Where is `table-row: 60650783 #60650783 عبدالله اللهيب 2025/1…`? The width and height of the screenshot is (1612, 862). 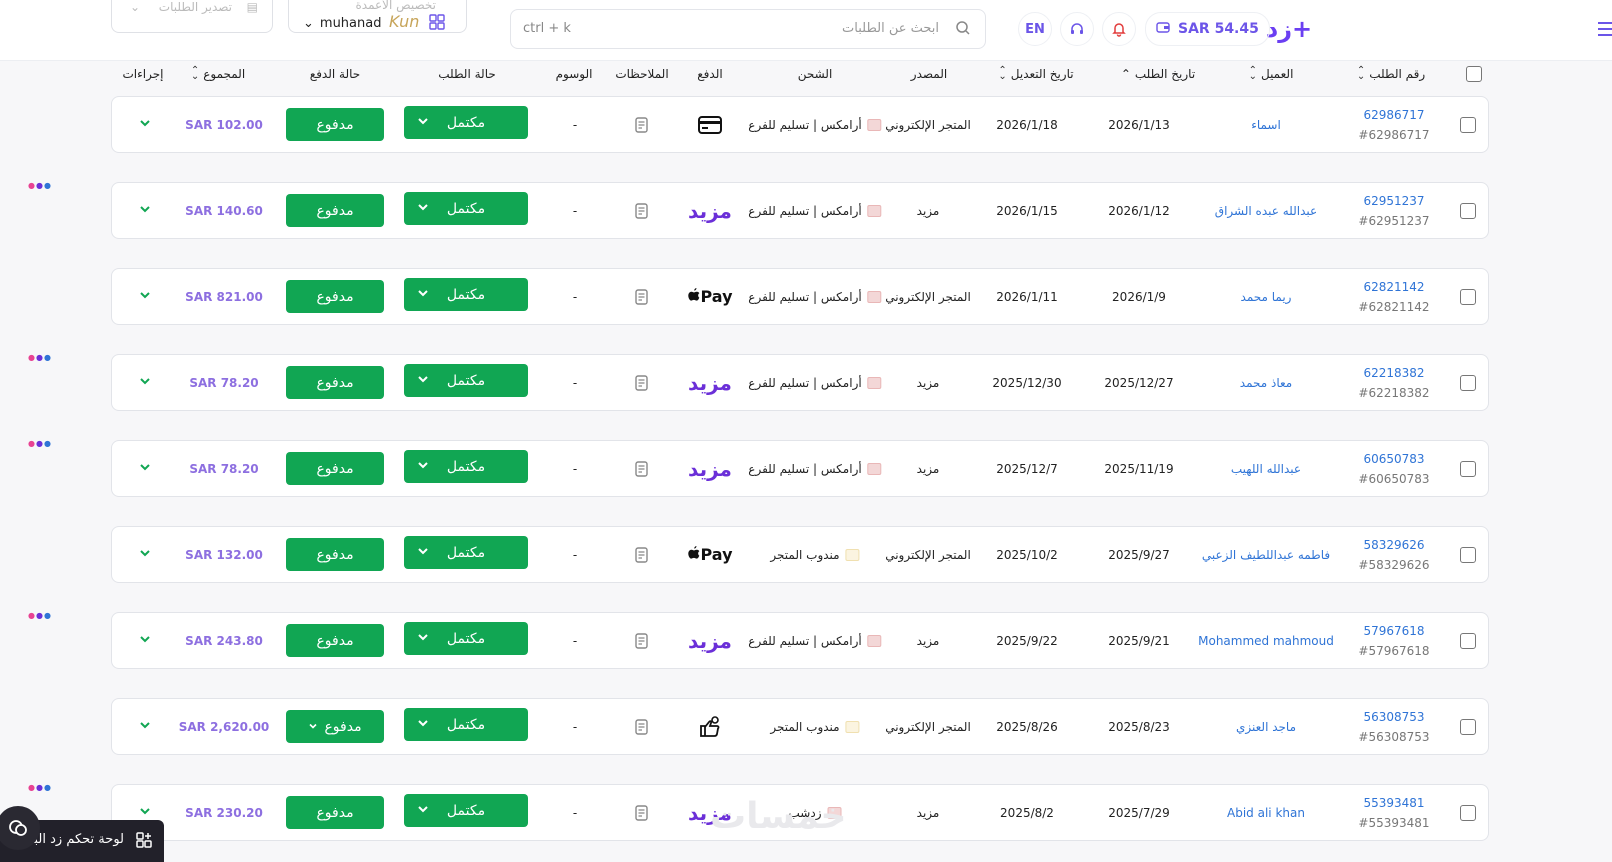 table-row: 60650783 #60650783 عبدالله اللهيب 2025/1… is located at coordinates (758, 468).